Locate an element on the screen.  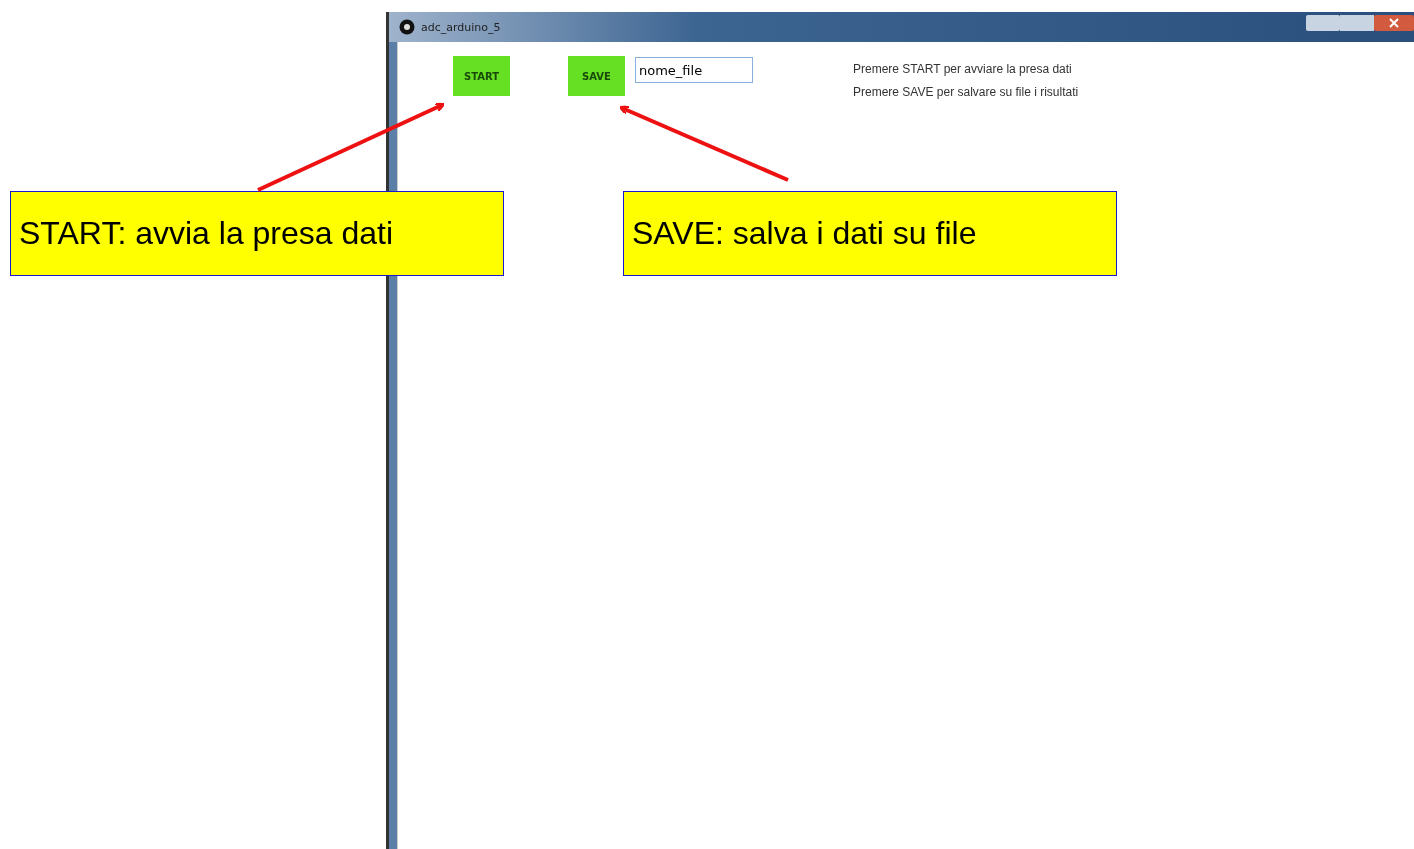
start-button: START is located at coordinates (481, 76).